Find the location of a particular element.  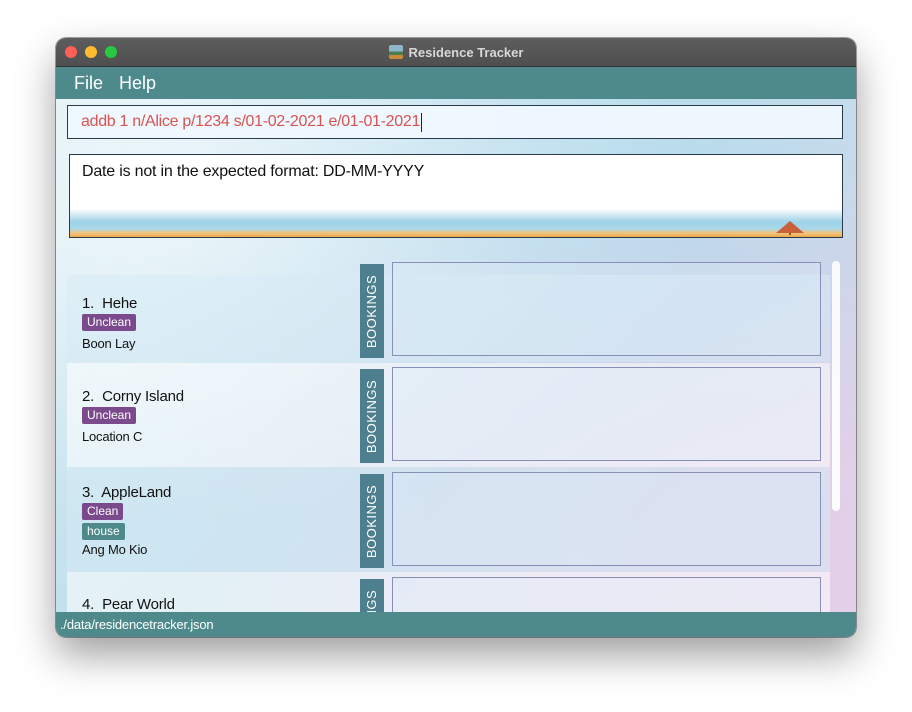

title-bar: Residence Tracker is located at coordinates (456, 52).